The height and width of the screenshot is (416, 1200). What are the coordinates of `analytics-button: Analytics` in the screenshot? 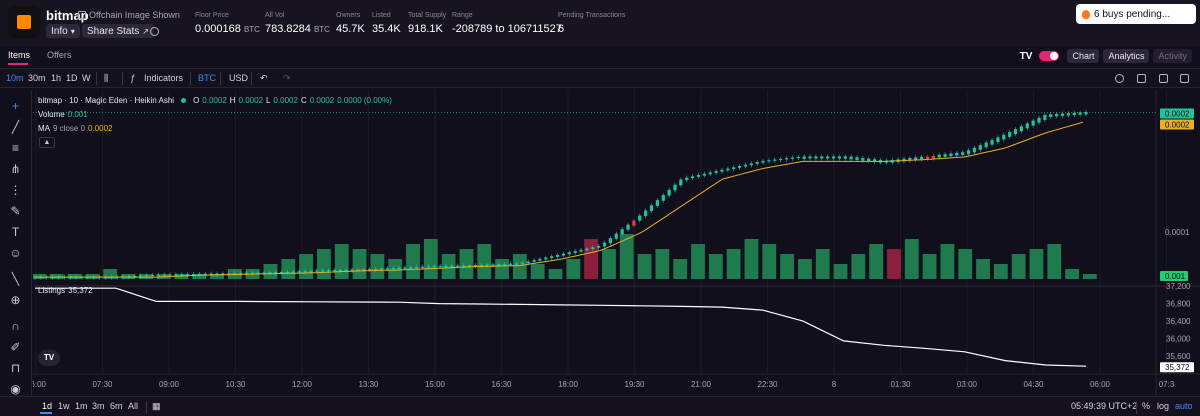 It's located at (1126, 56).